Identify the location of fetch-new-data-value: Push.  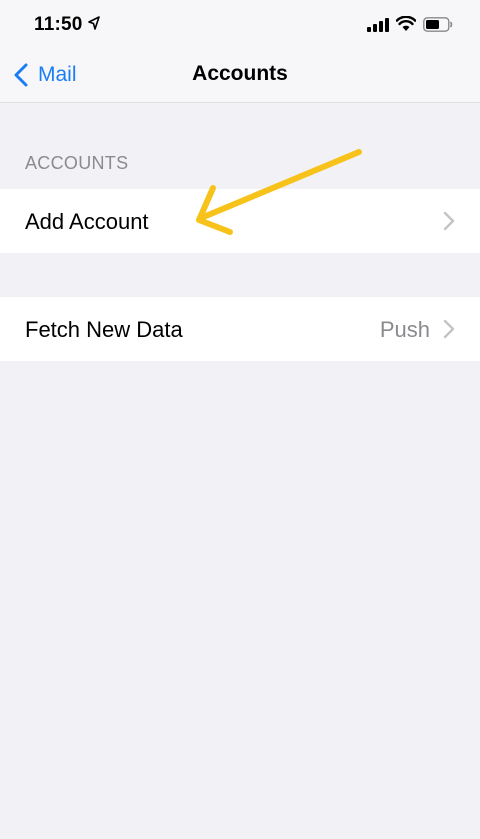
(404, 329).